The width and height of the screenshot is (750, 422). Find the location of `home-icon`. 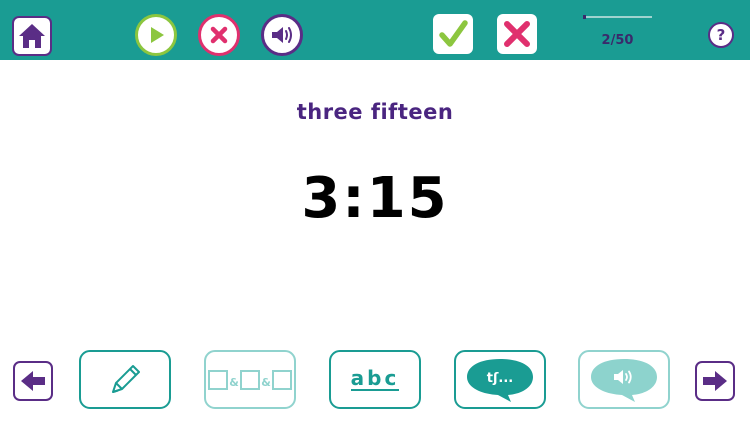

home-icon is located at coordinates (32, 36).